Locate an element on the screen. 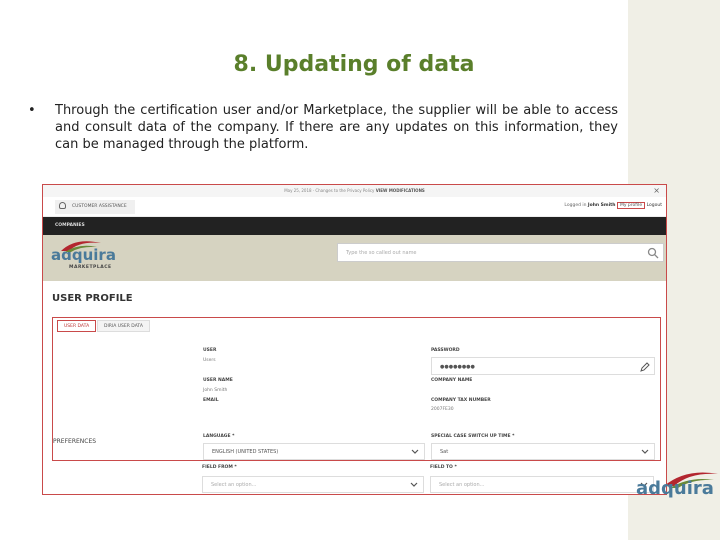 This screenshot has height=540, width=720. corner-adquira-logo: adquira is located at coordinates (677, 486).